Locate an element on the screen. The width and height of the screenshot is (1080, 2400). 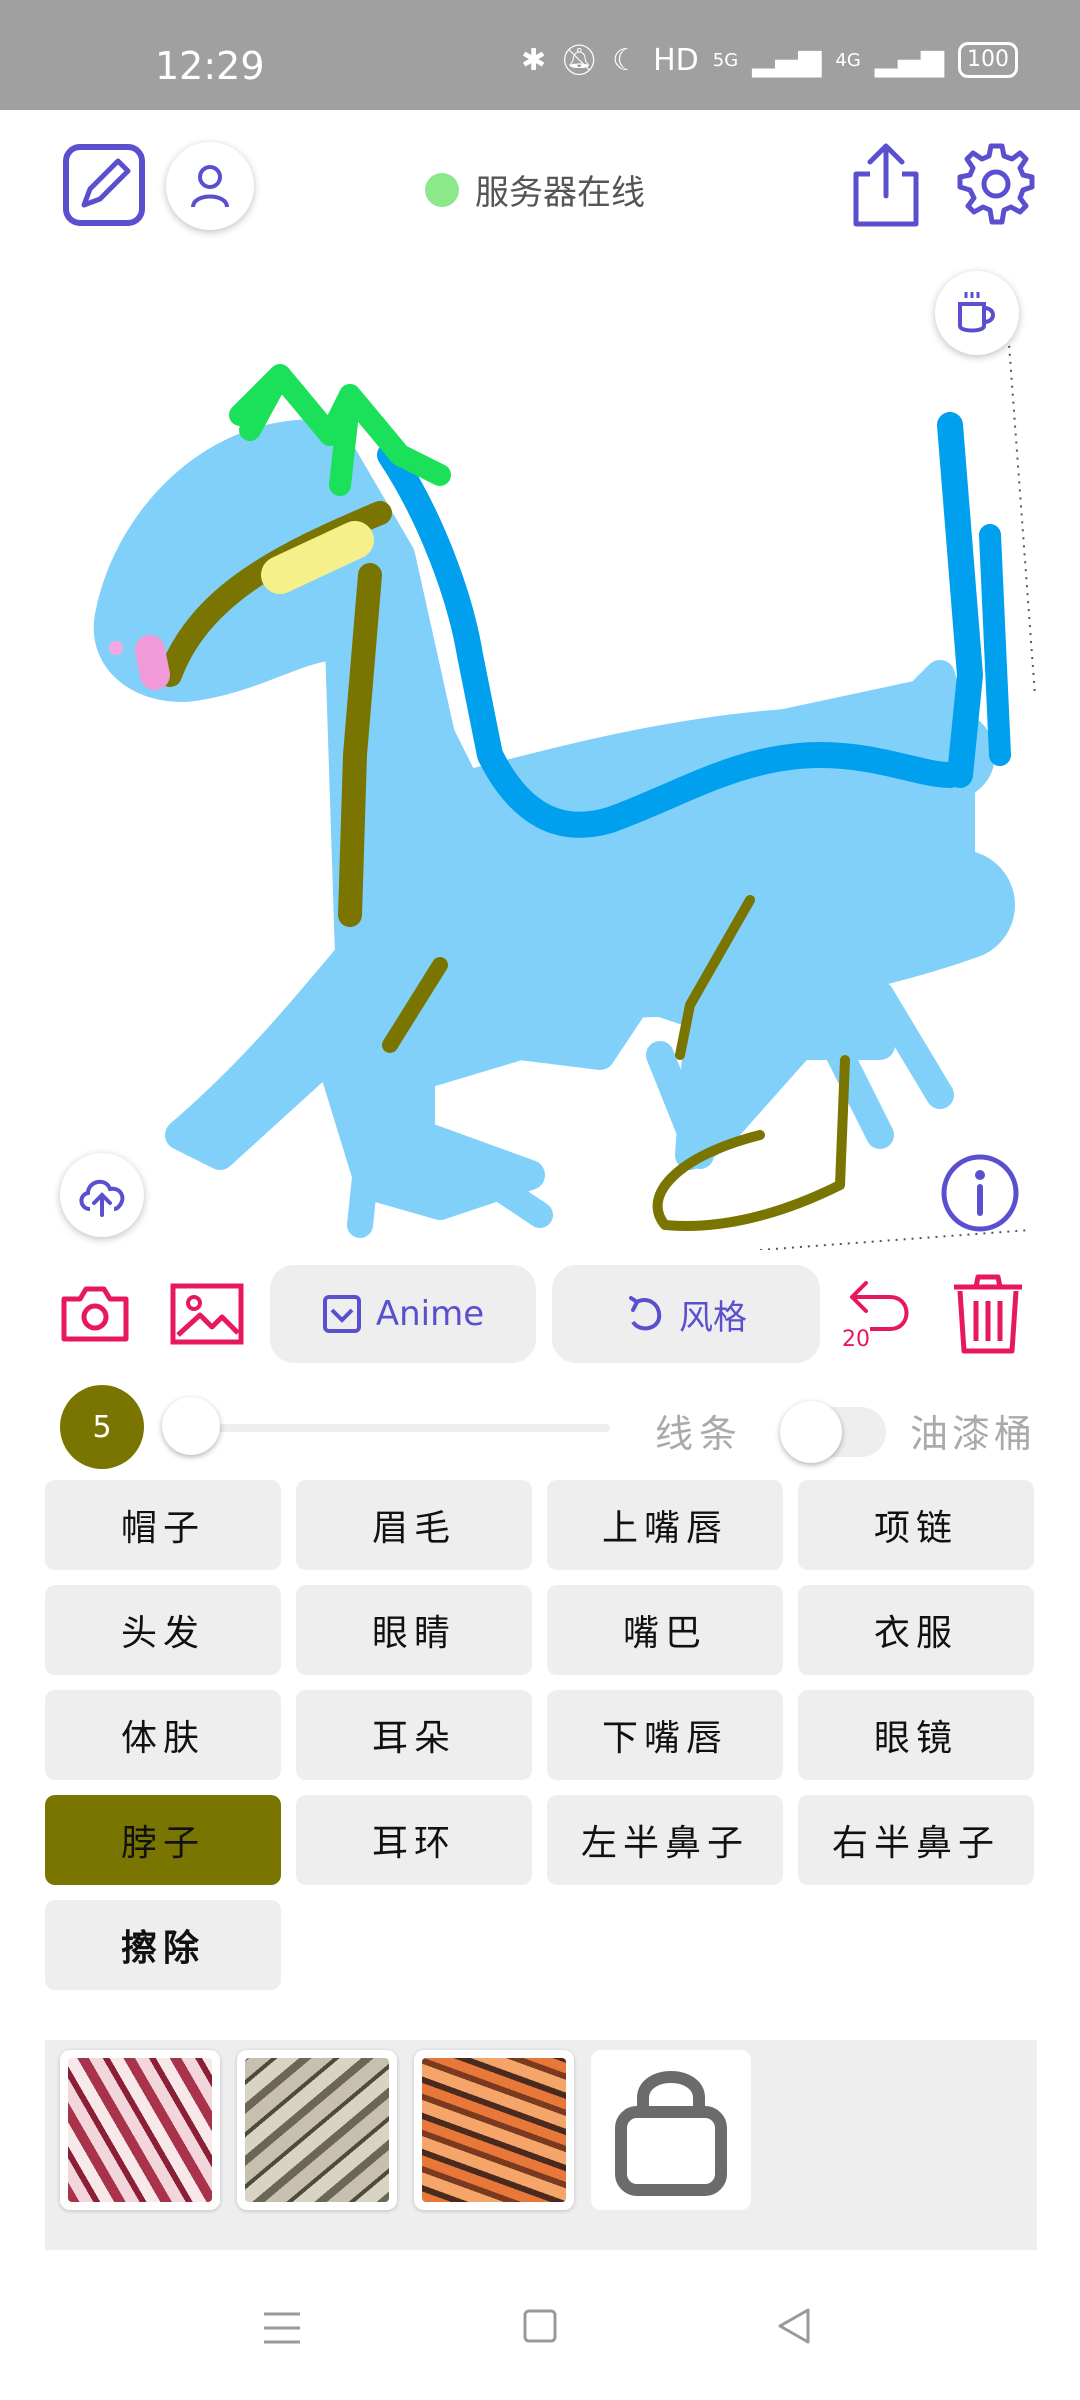
texture-swatch-locked is located at coordinates (671, 2130).